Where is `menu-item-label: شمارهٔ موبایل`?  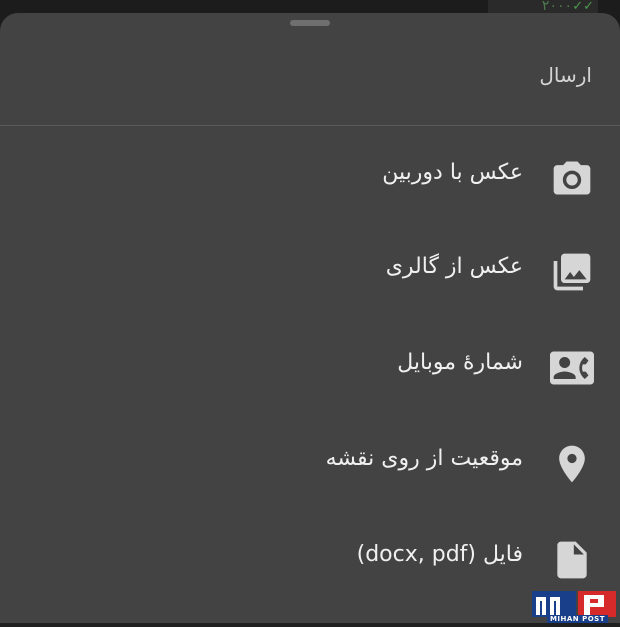 menu-item-label: شمارهٔ موبایل is located at coordinates (460, 362).